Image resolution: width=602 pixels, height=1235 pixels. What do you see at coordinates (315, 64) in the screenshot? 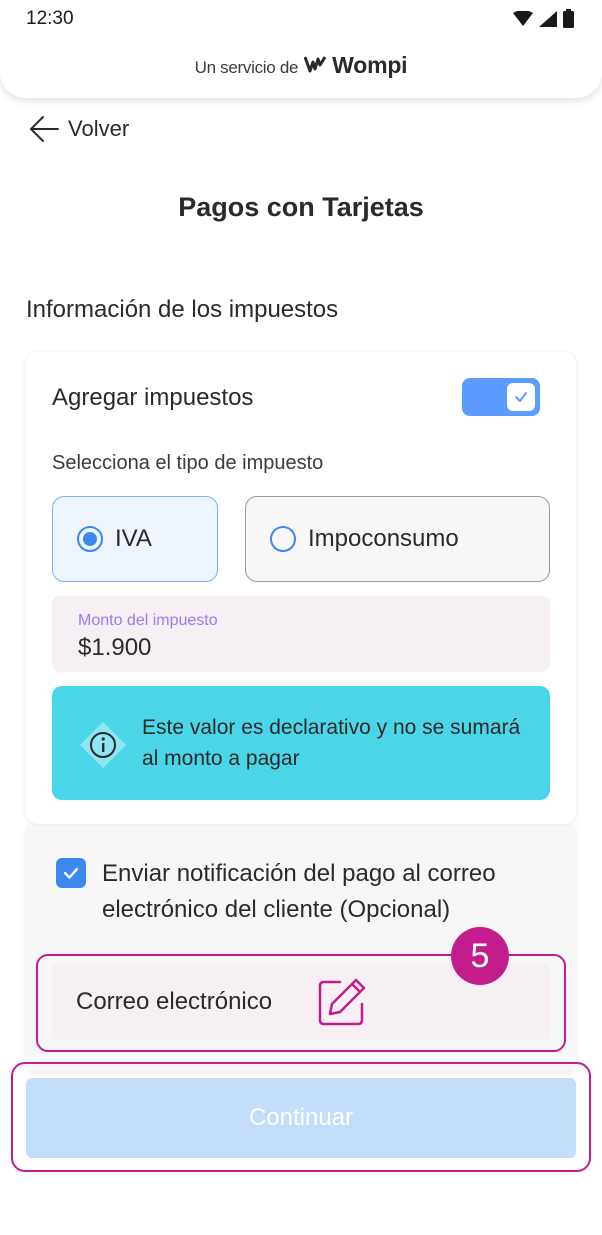
I see `wompi-logo-icon` at bounding box center [315, 64].